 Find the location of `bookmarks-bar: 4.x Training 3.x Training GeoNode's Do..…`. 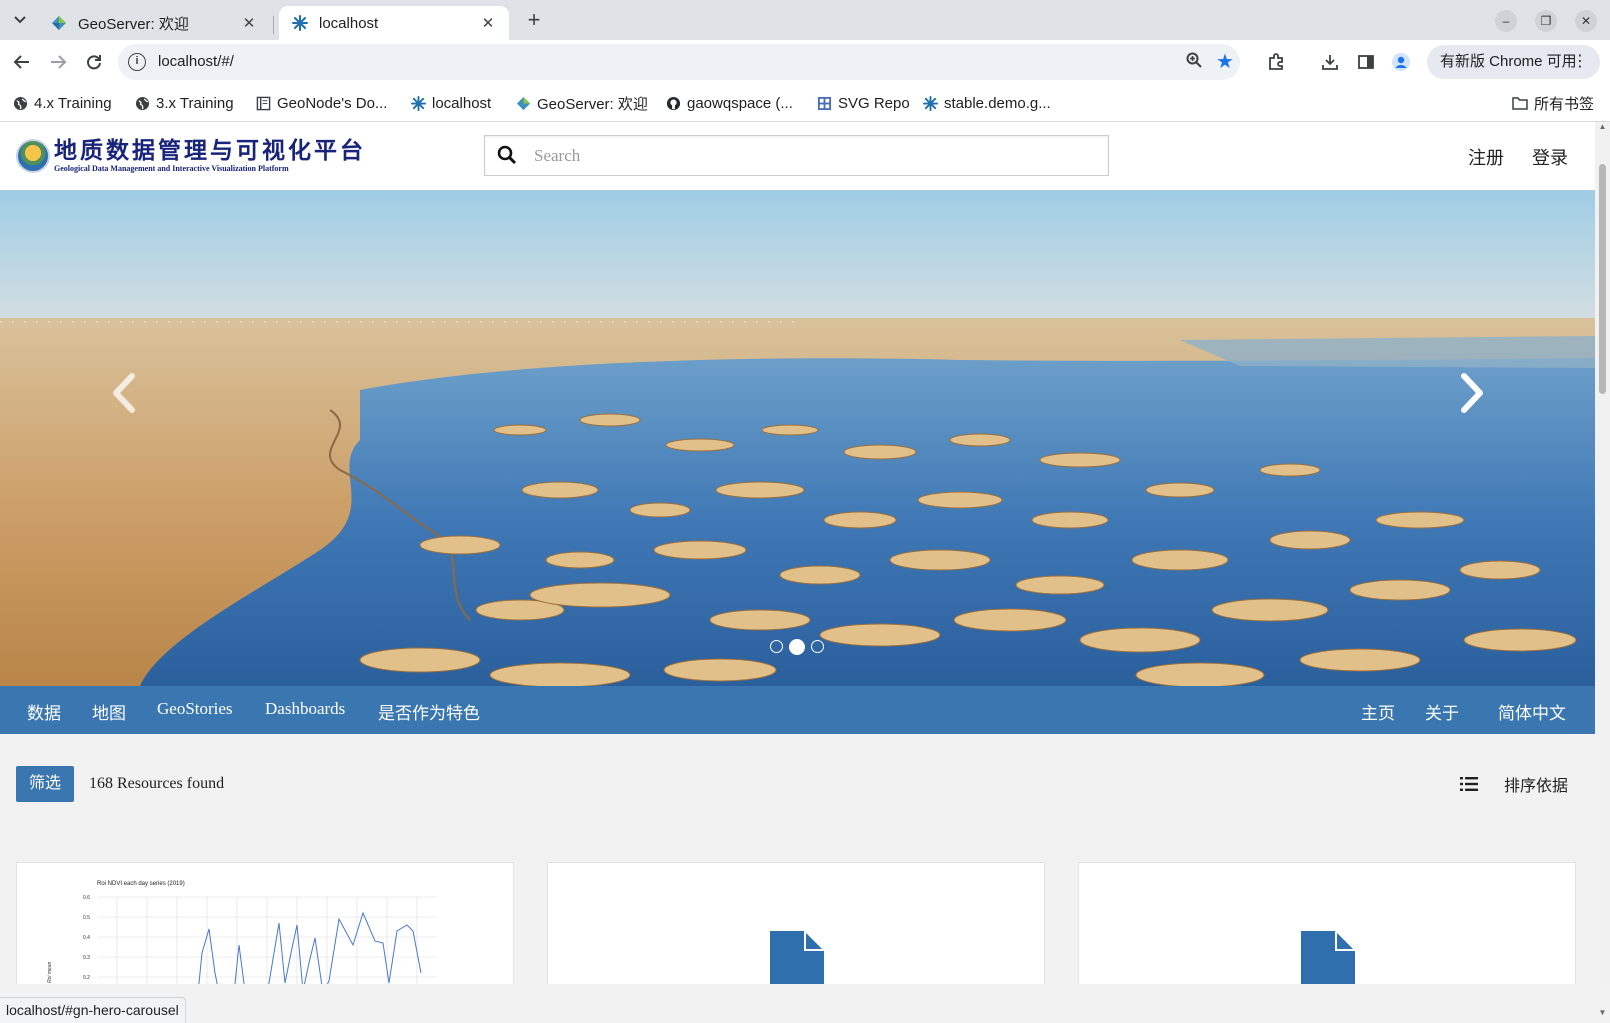

bookmarks-bar: 4.x Training 3.x Training GeoNode's Do..… is located at coordinates (805, 103).